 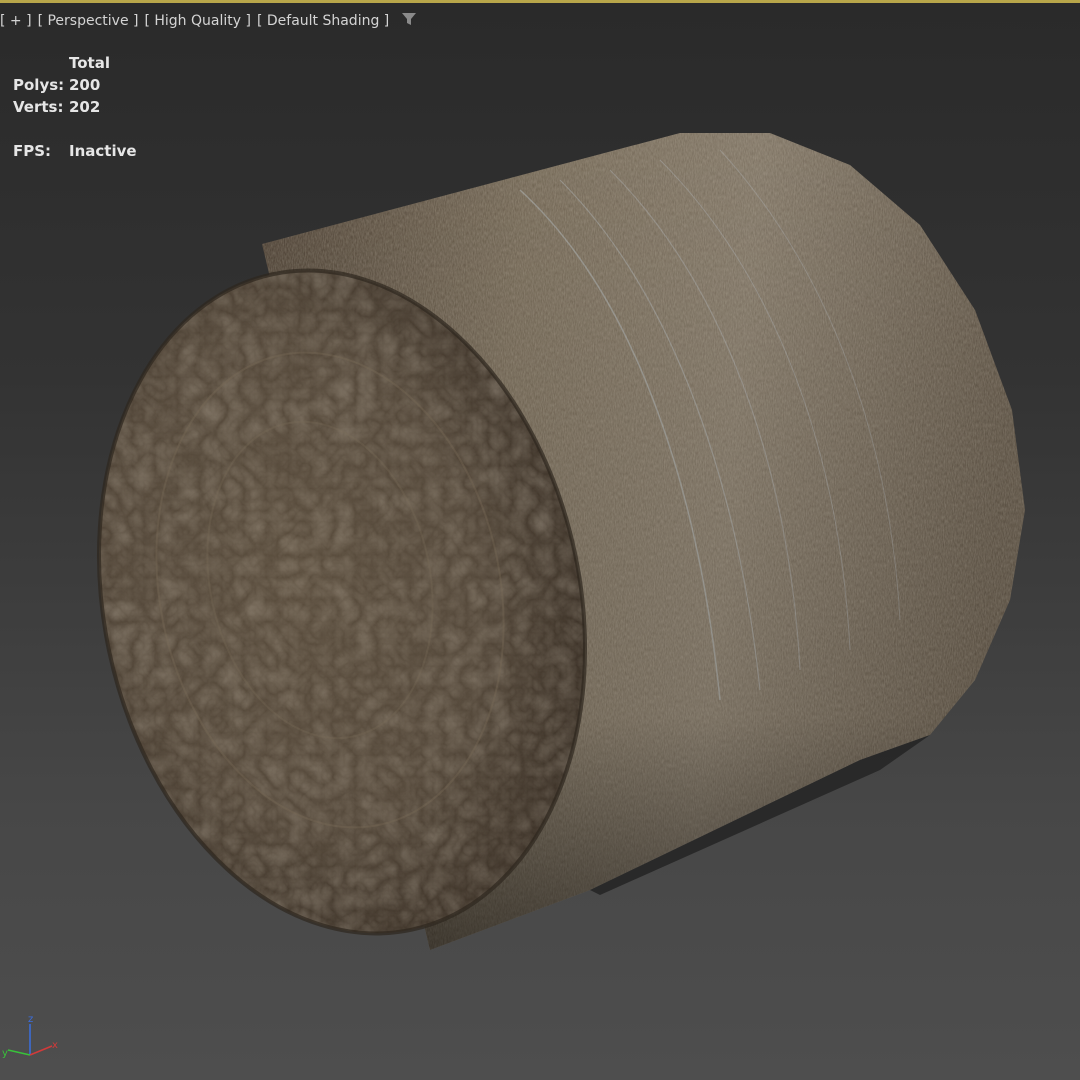 I want to click on fps-label: FPS:, so click(x=32, y=151).